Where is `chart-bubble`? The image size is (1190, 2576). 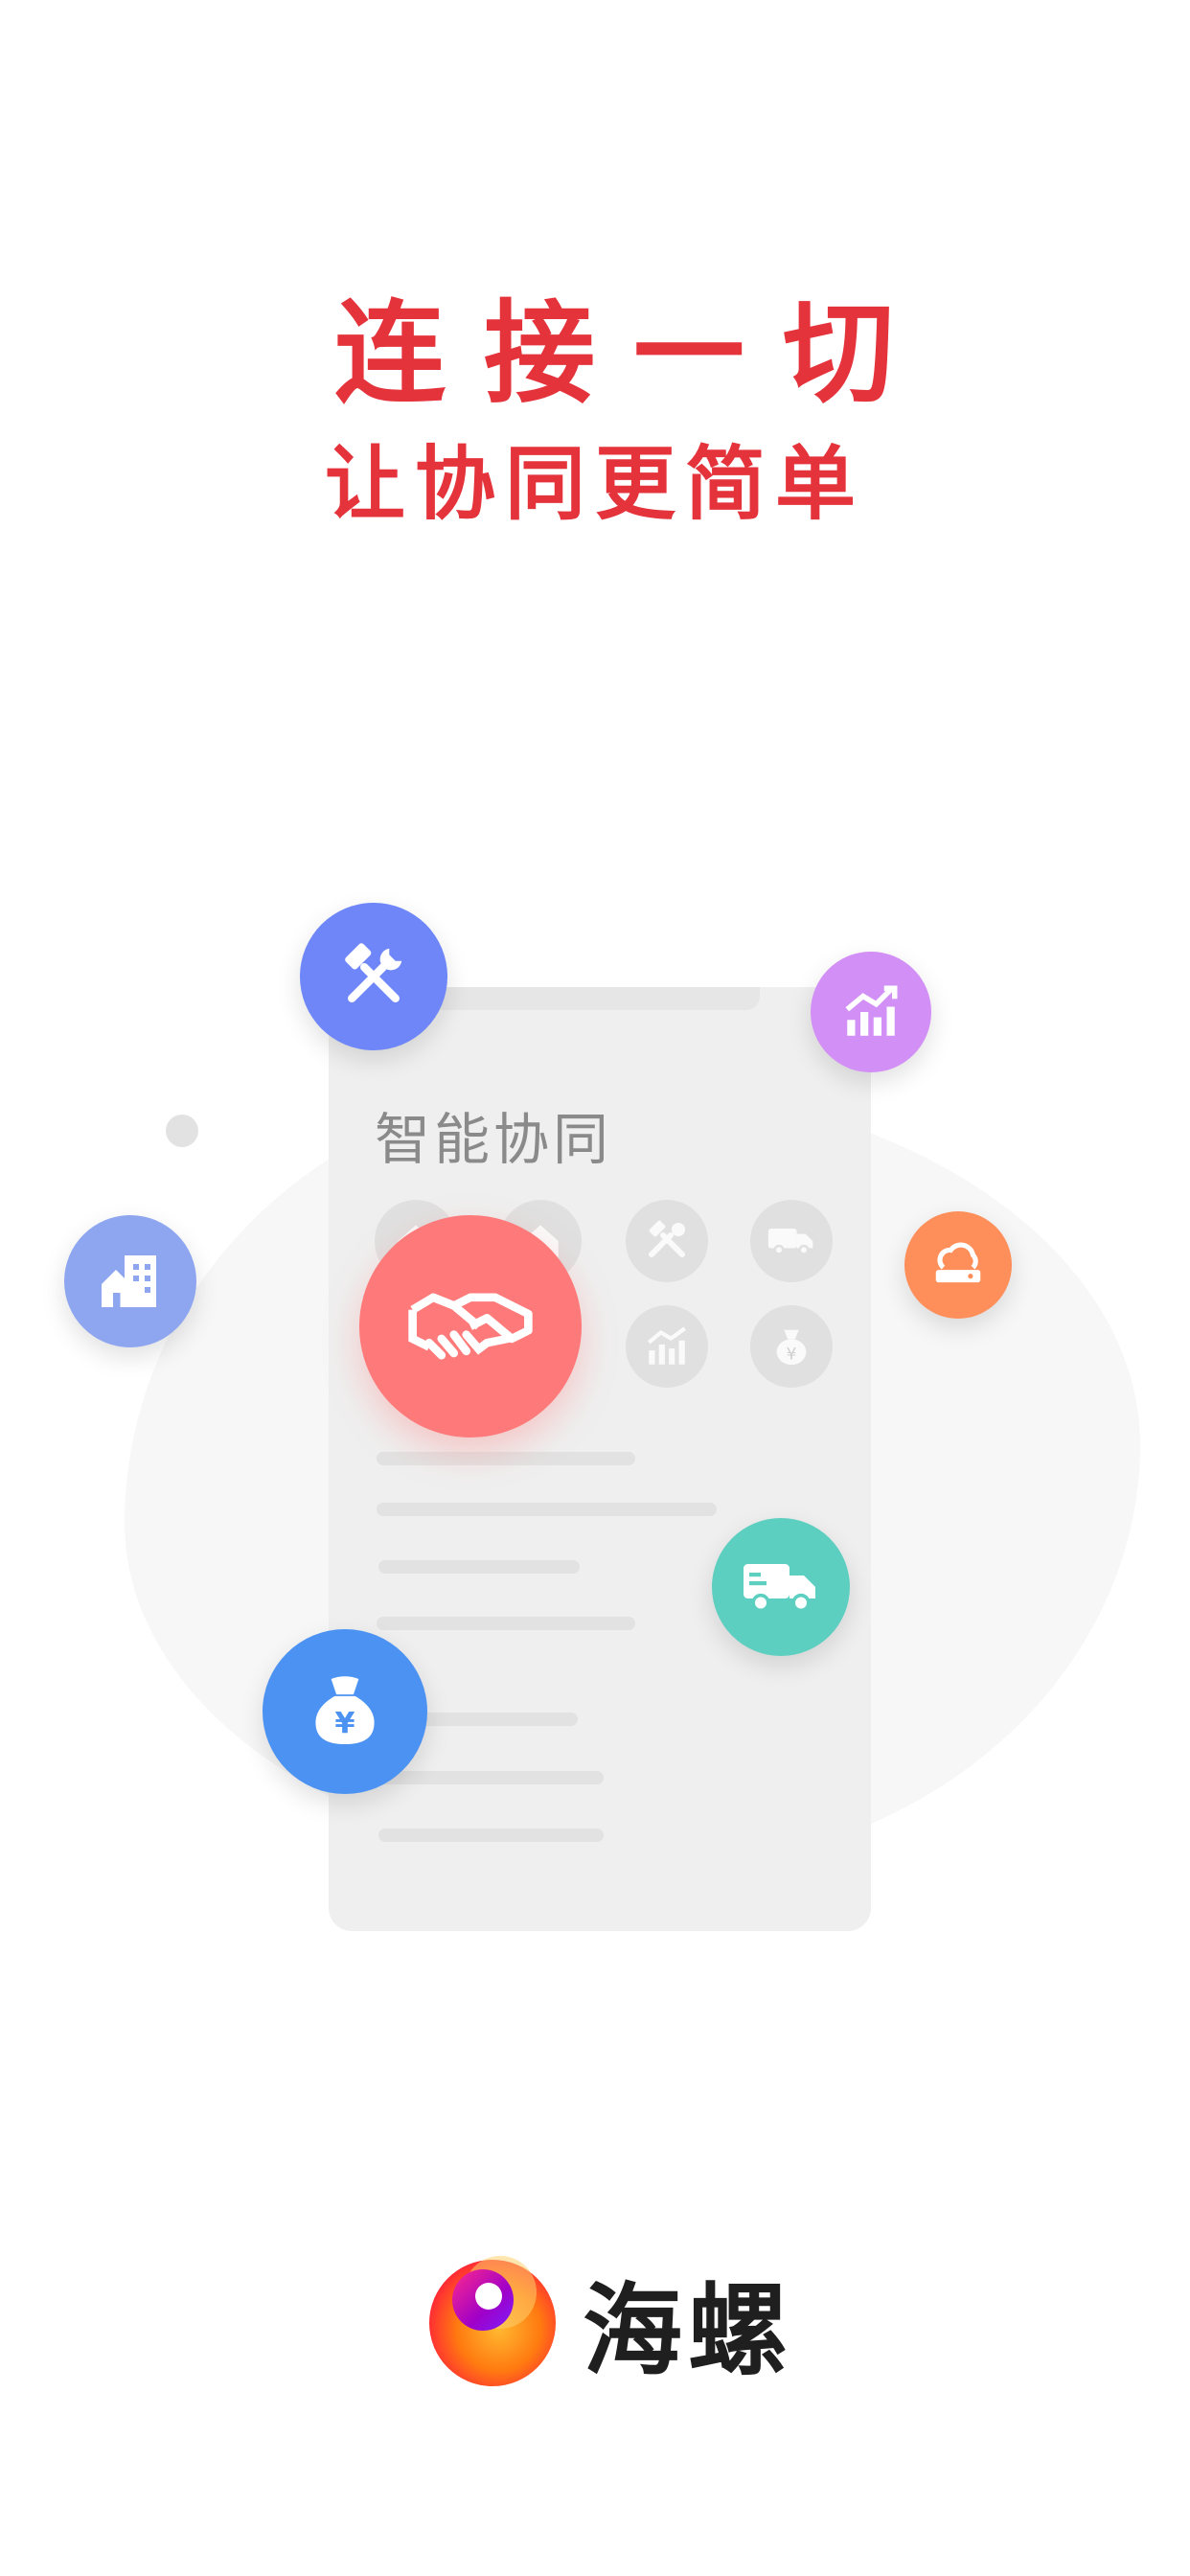
chart-bubble is located at coordinates (871, 1012).